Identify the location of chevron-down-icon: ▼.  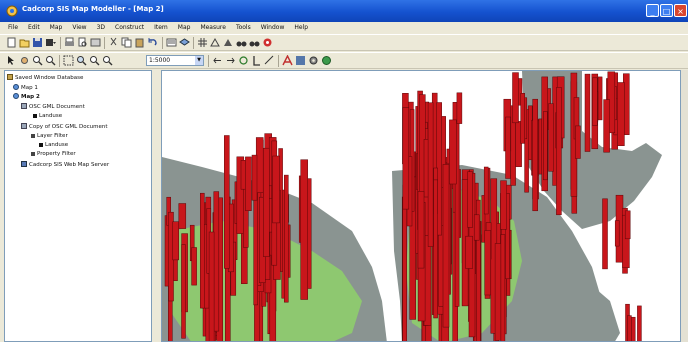
(199, 60).